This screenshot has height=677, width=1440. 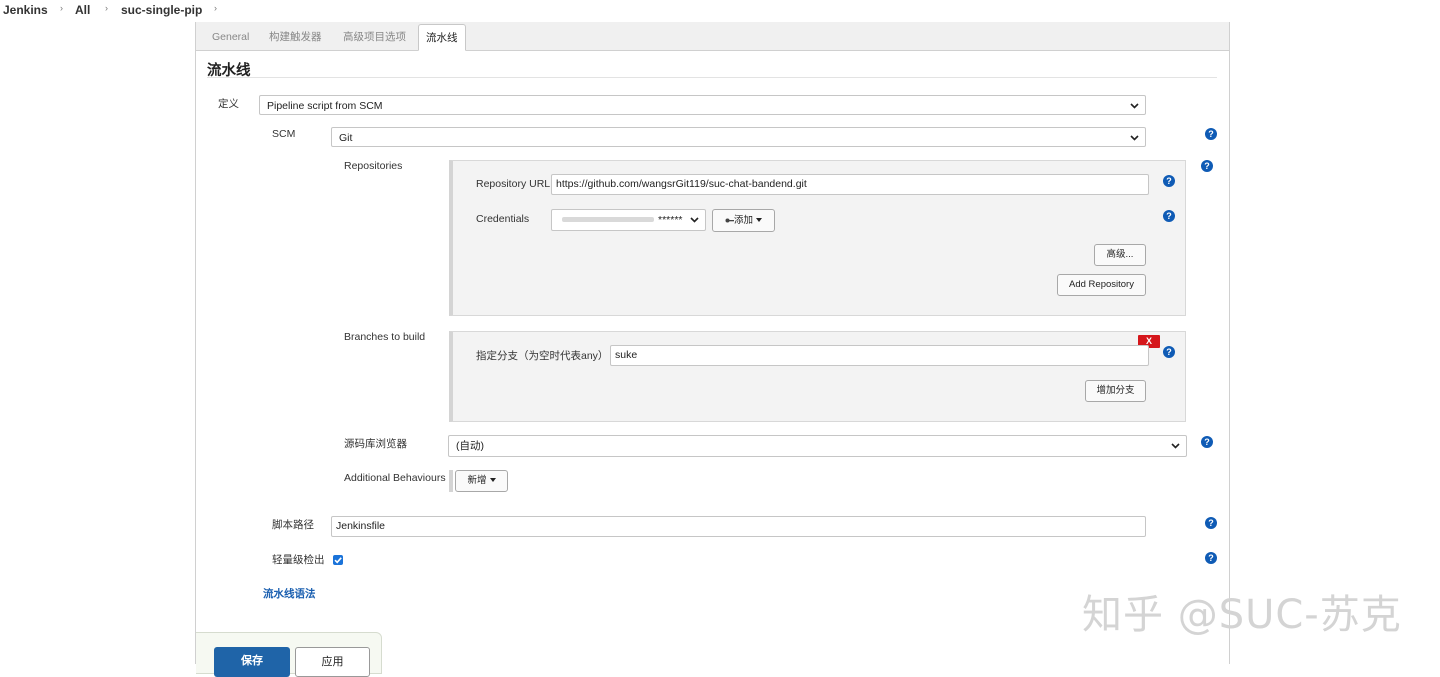 I want to click on tab-advanced-options: 高级项目选项, so click(x=374, y=37).